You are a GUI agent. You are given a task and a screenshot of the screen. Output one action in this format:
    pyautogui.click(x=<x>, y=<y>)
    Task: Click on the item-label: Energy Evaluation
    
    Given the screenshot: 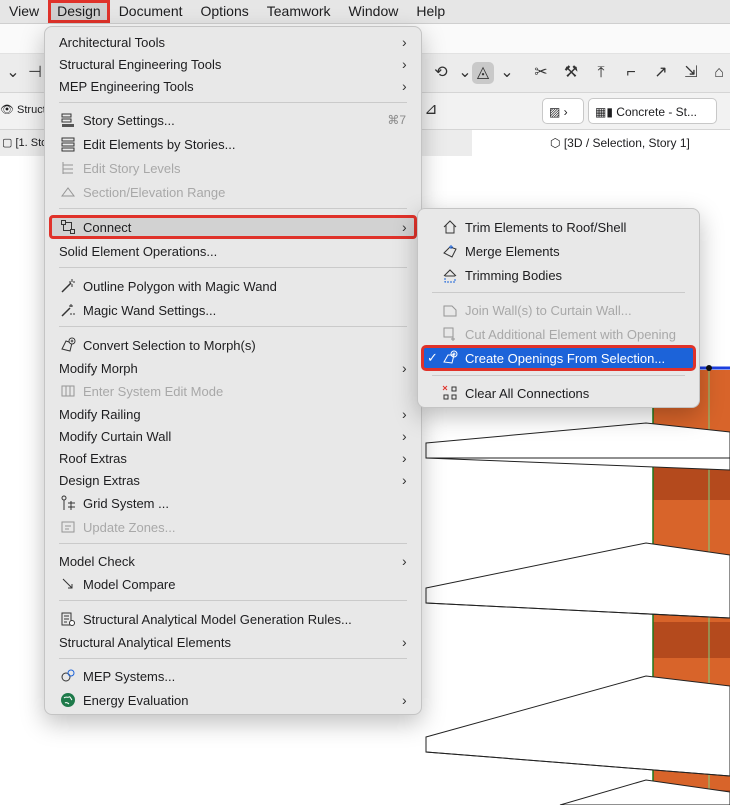 What is the action you would take?
    pyautogui.click(x=136, y=700)
    